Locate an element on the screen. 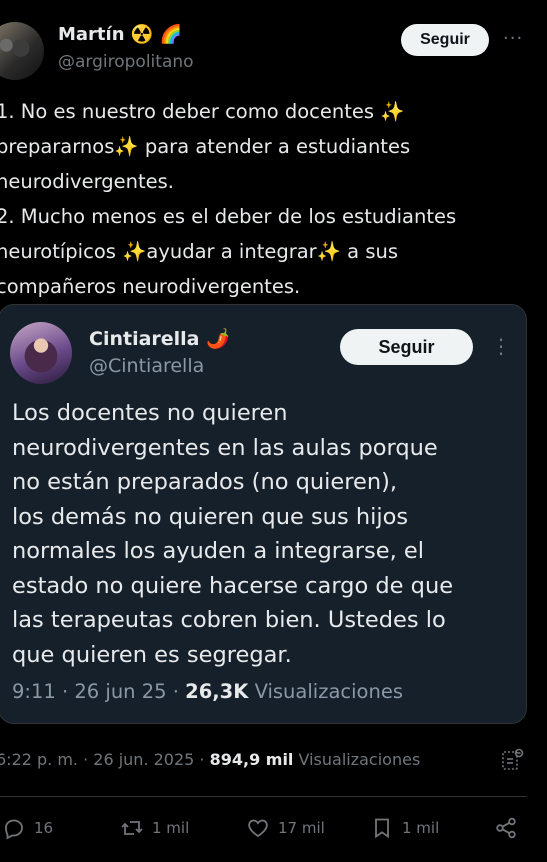 This screenshot has height=862, width=547. quote-follow-button: Seguir is located at coordinates (406, 347).